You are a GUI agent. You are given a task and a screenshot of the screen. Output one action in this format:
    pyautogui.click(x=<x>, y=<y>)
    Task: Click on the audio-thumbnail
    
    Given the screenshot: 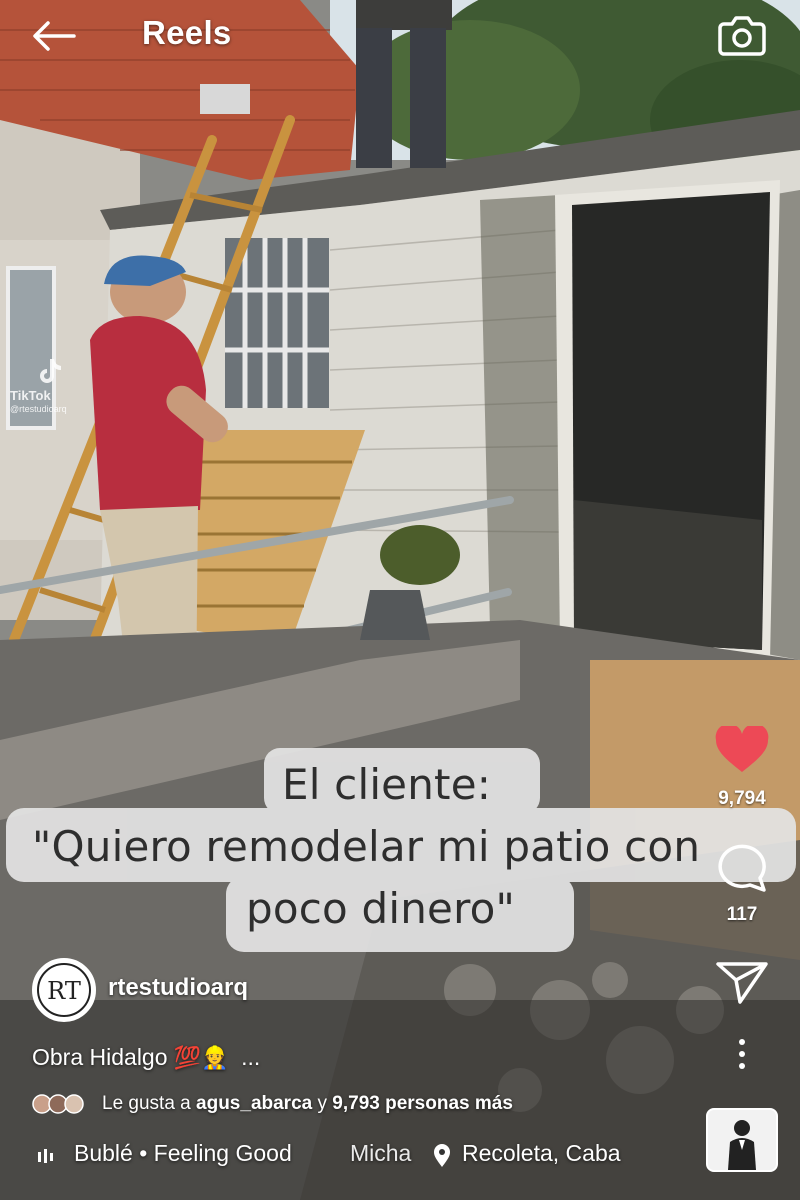 What is the action you would take?
    pyautogui.click(x=742, y=1140)
    